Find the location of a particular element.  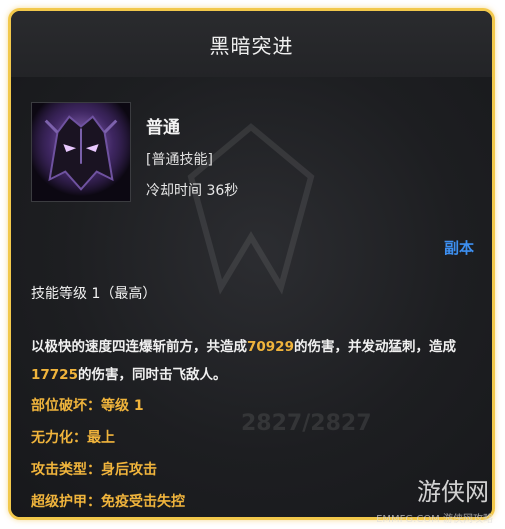

attribute-neutralize: 无力化：最上 is located at coordinates (73, 437).